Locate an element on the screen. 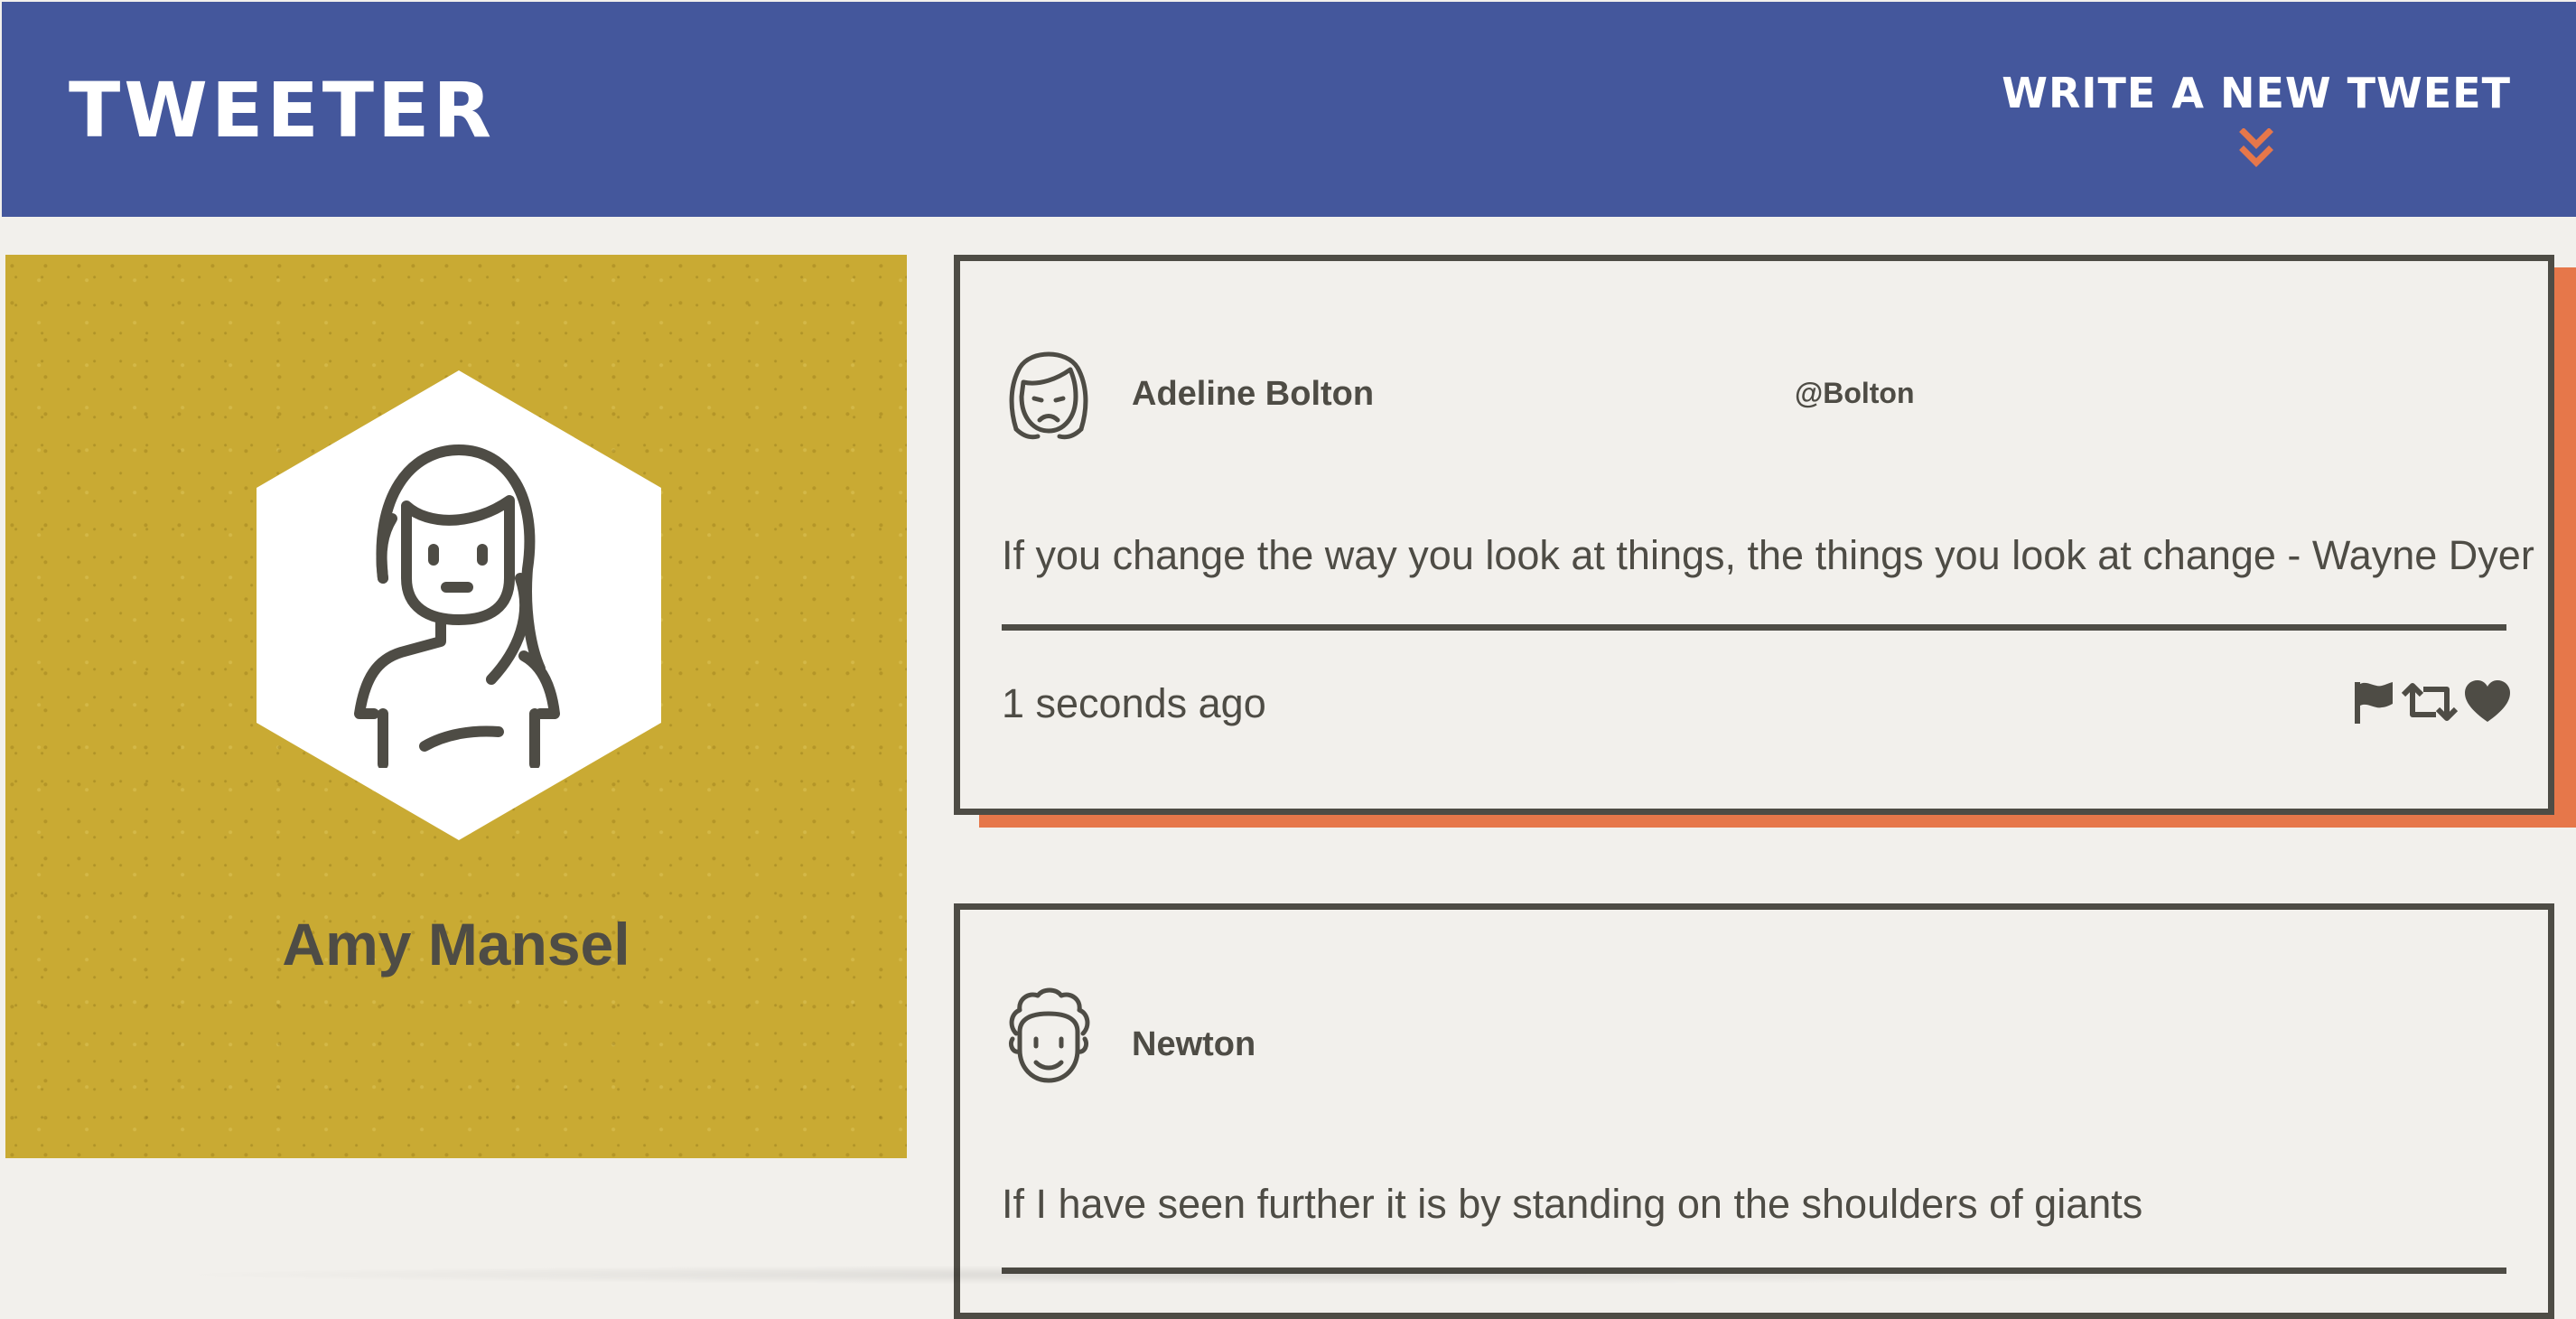 The height and width of the screenshot is (1319, 2576). profile-name: Amy Mansel is located at coordinates (456, 944).